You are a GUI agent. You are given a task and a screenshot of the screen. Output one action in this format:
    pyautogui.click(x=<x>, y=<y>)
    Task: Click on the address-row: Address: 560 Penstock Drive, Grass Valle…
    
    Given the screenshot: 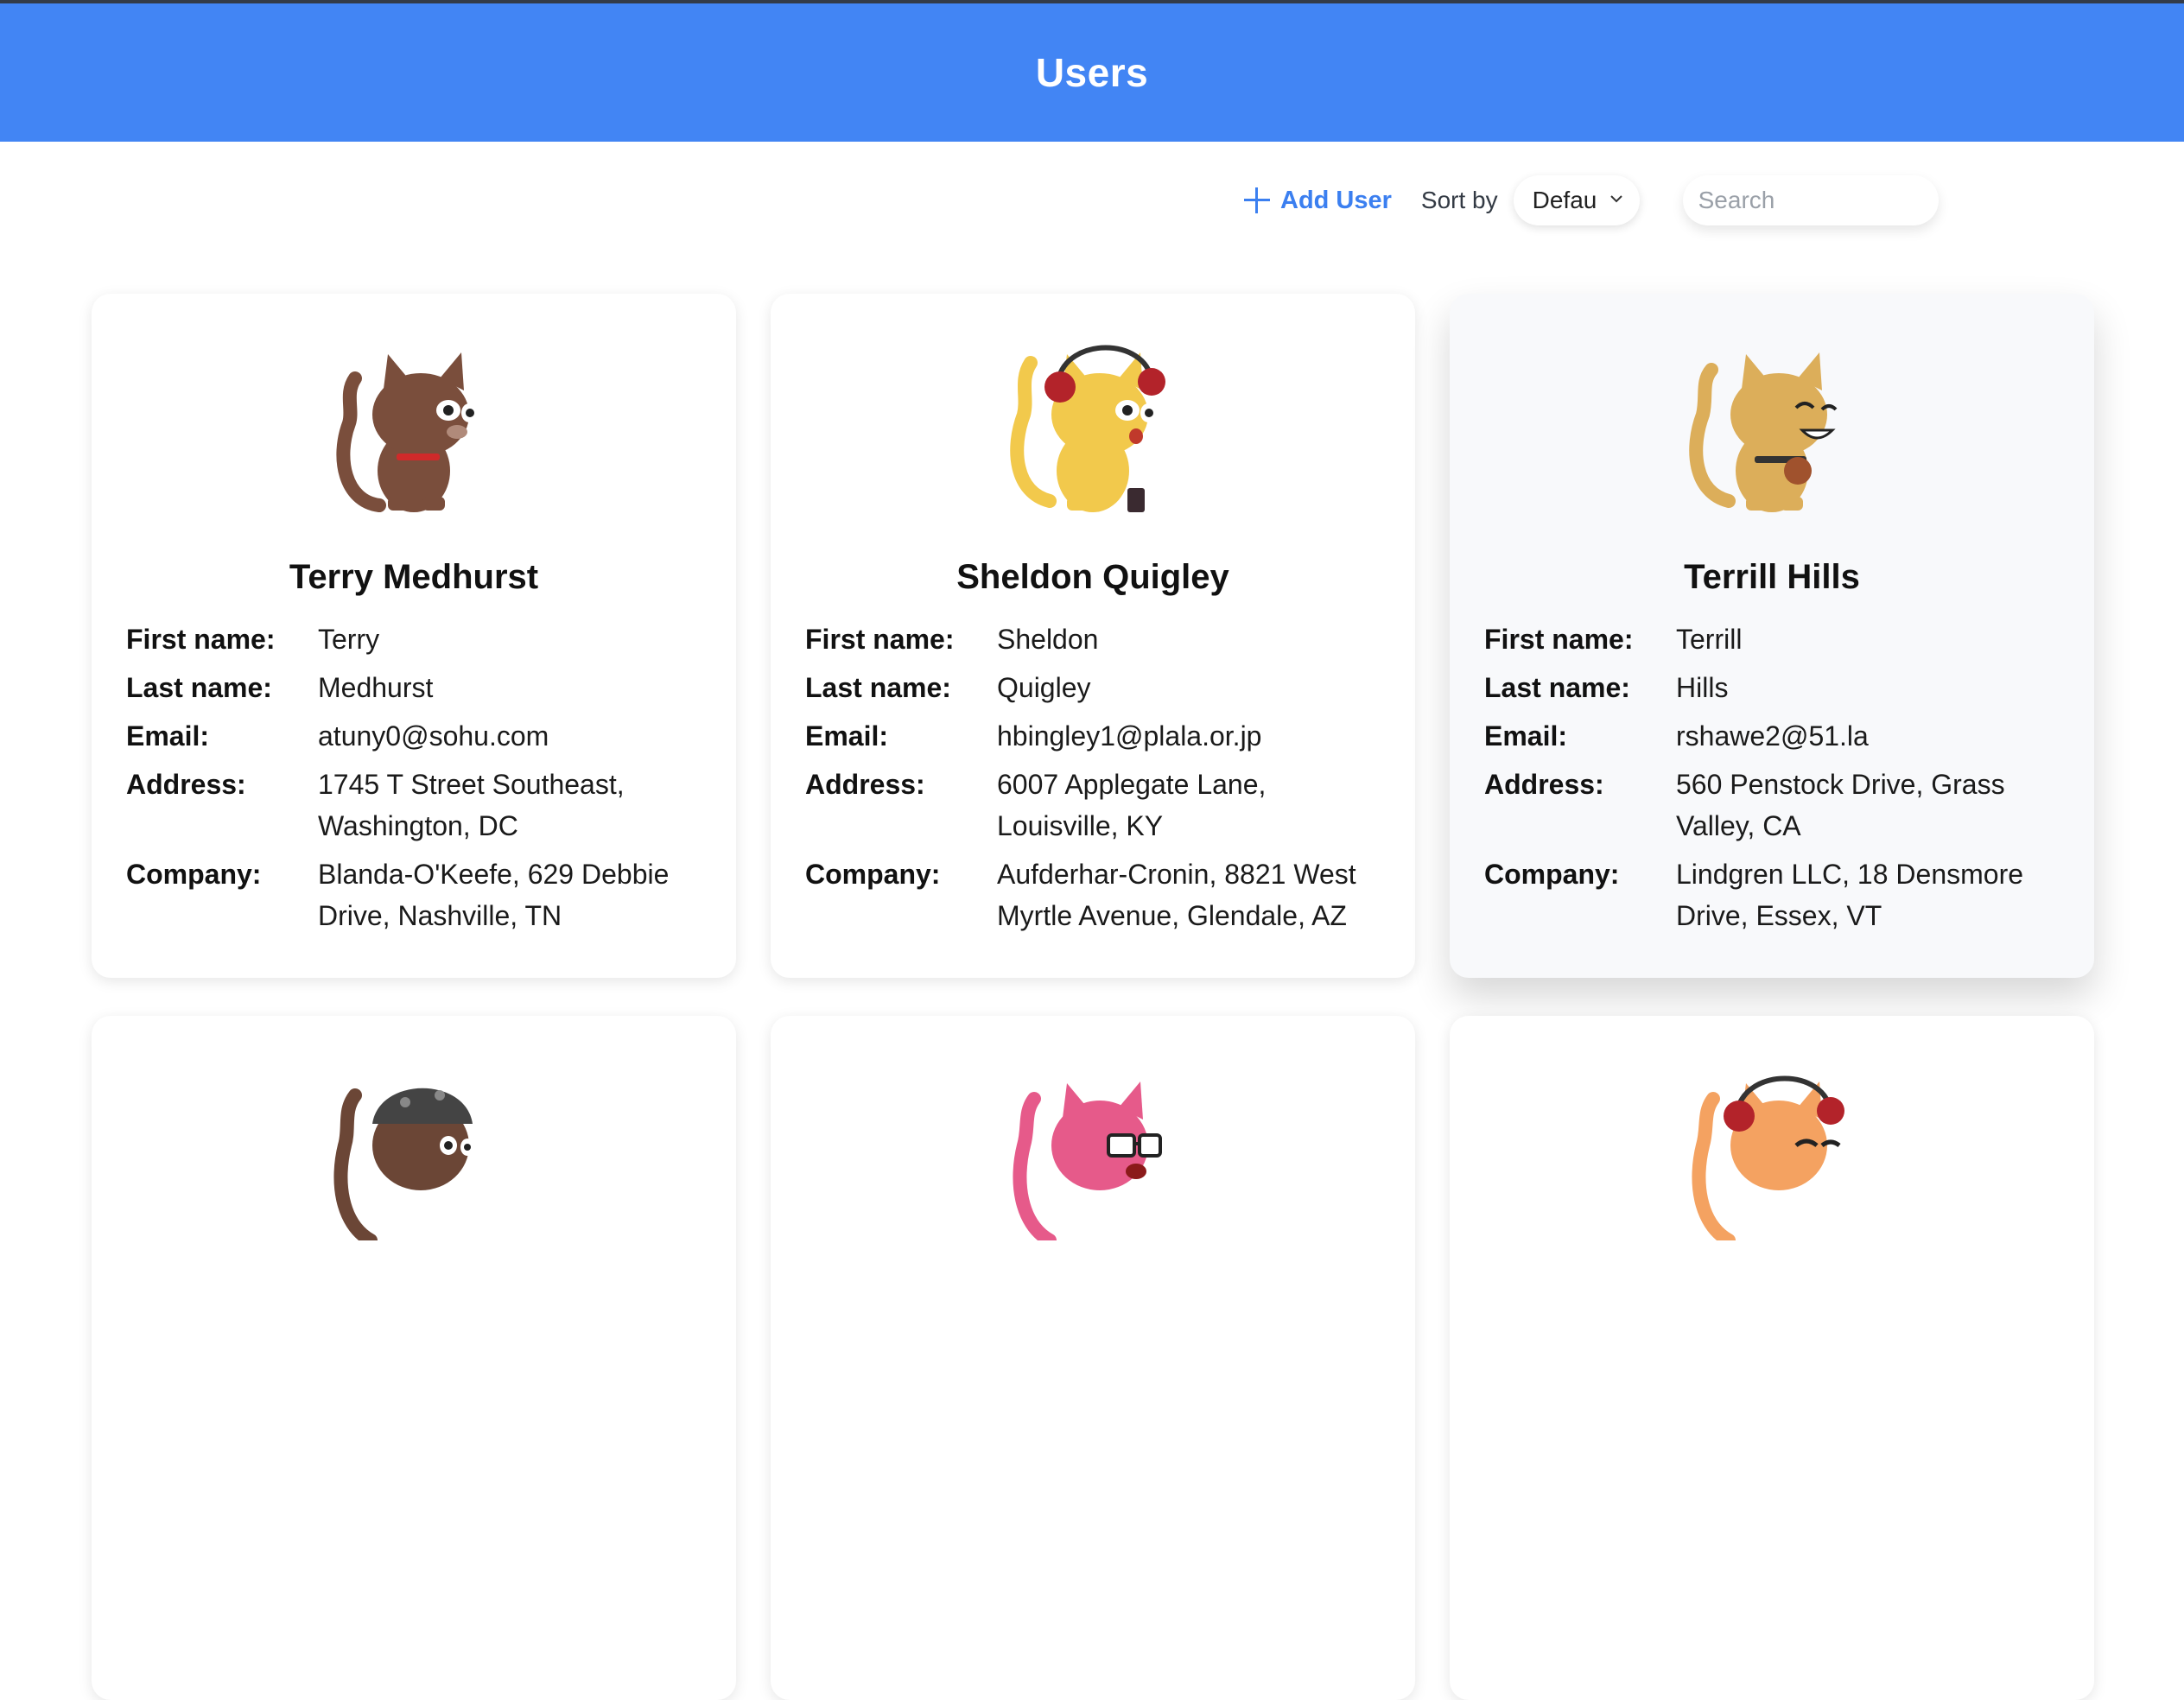 What is the action you would take?
    pyautogui.click(x=1774, y=805)
    